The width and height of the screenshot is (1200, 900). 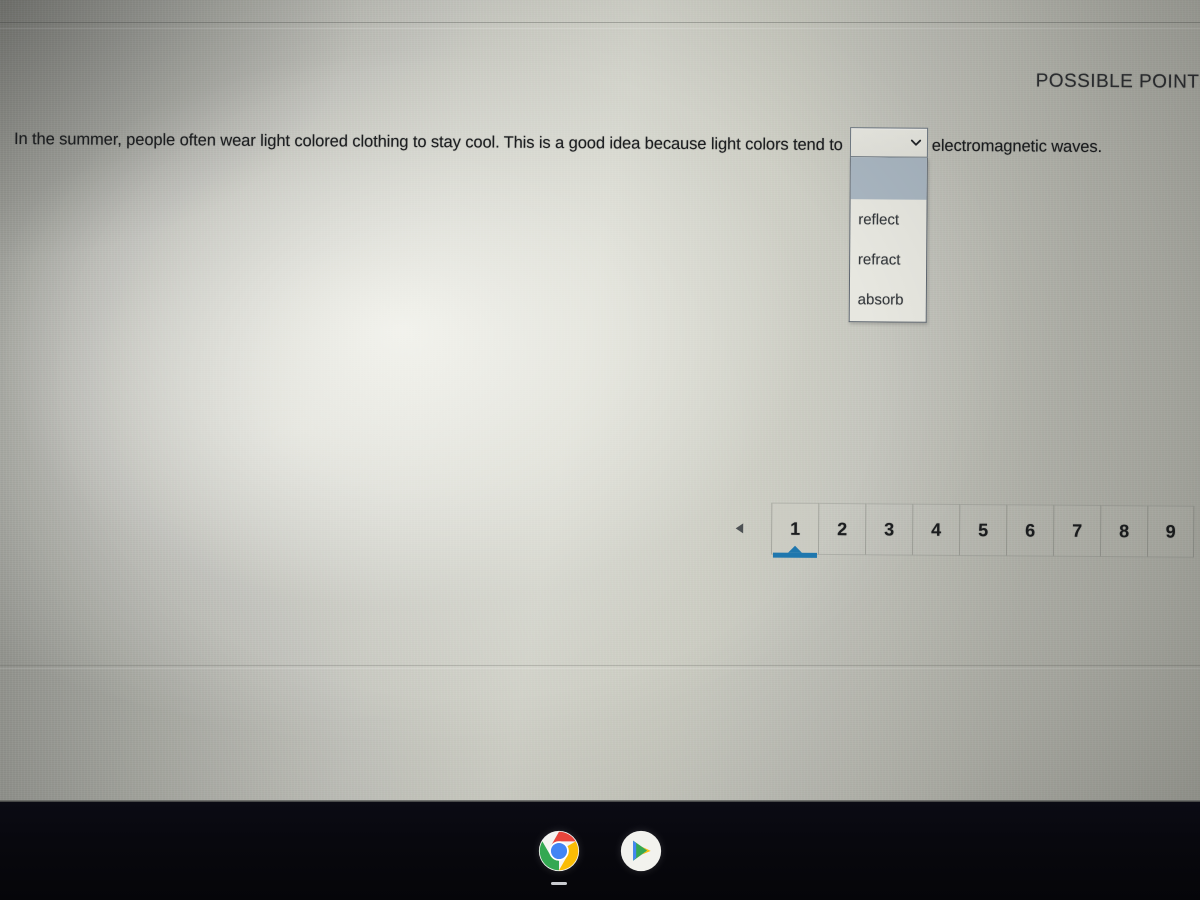 I want to click on taskbar, so click(x=600, y=851).